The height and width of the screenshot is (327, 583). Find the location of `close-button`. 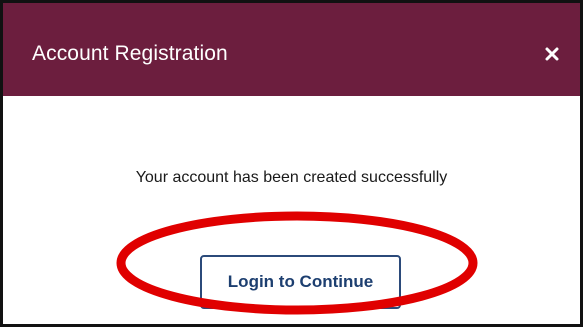

close-button is located at coordinates (552, 54).